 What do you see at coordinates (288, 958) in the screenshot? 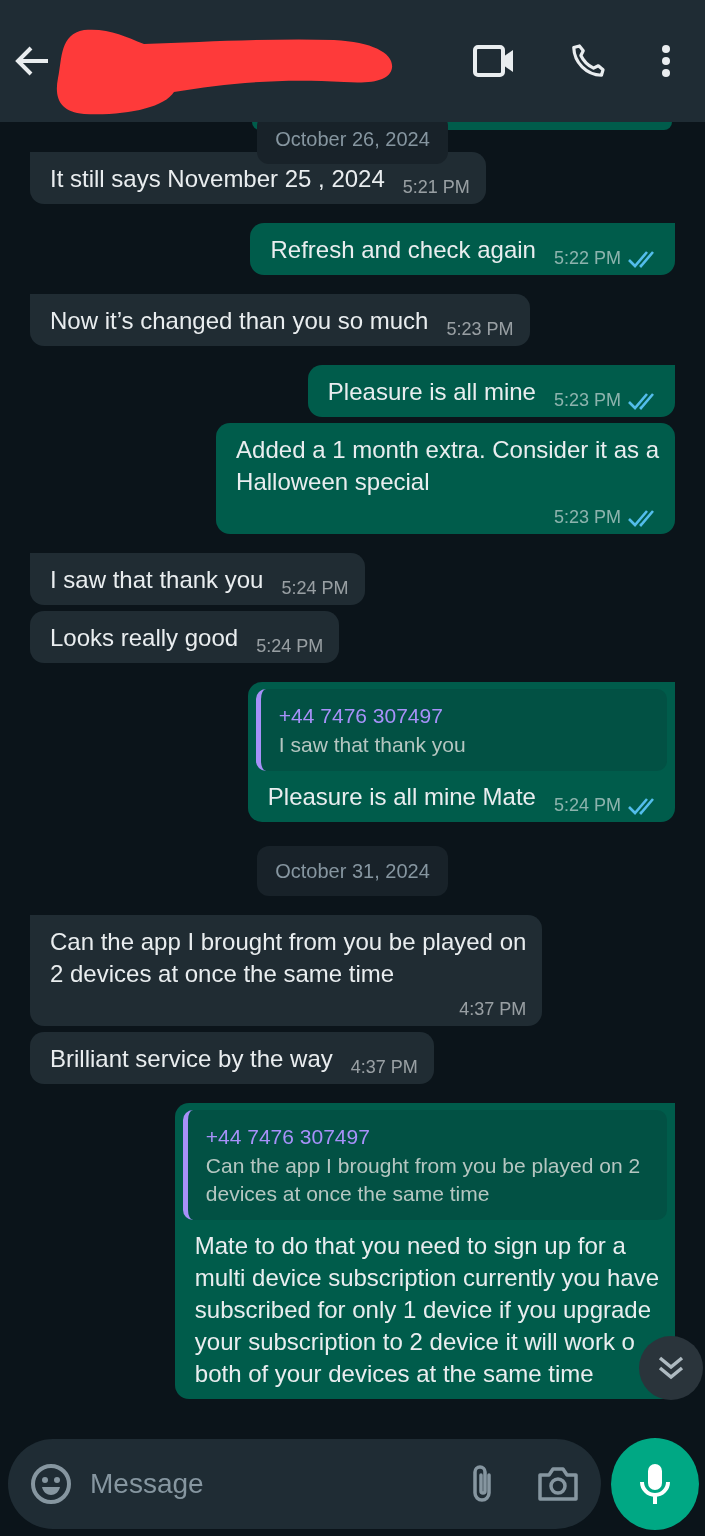
I see `message-text: Can the app I brought from you be played on 2 devices at once the same time` at bounding box center [288, 958].